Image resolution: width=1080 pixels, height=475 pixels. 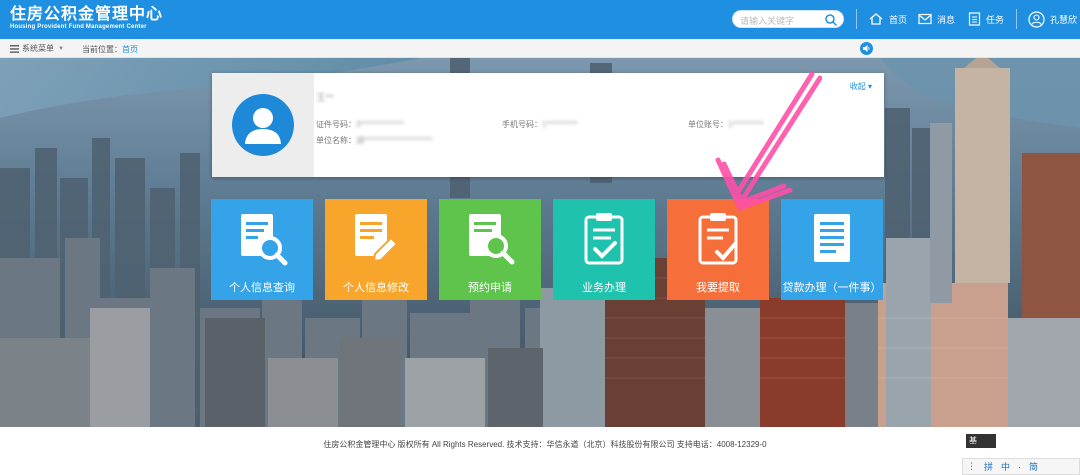 What do you see at coordinates (718, 288) in the screenshot?
I see `tile-label: 我要提取` at bounding box center [718, 288].